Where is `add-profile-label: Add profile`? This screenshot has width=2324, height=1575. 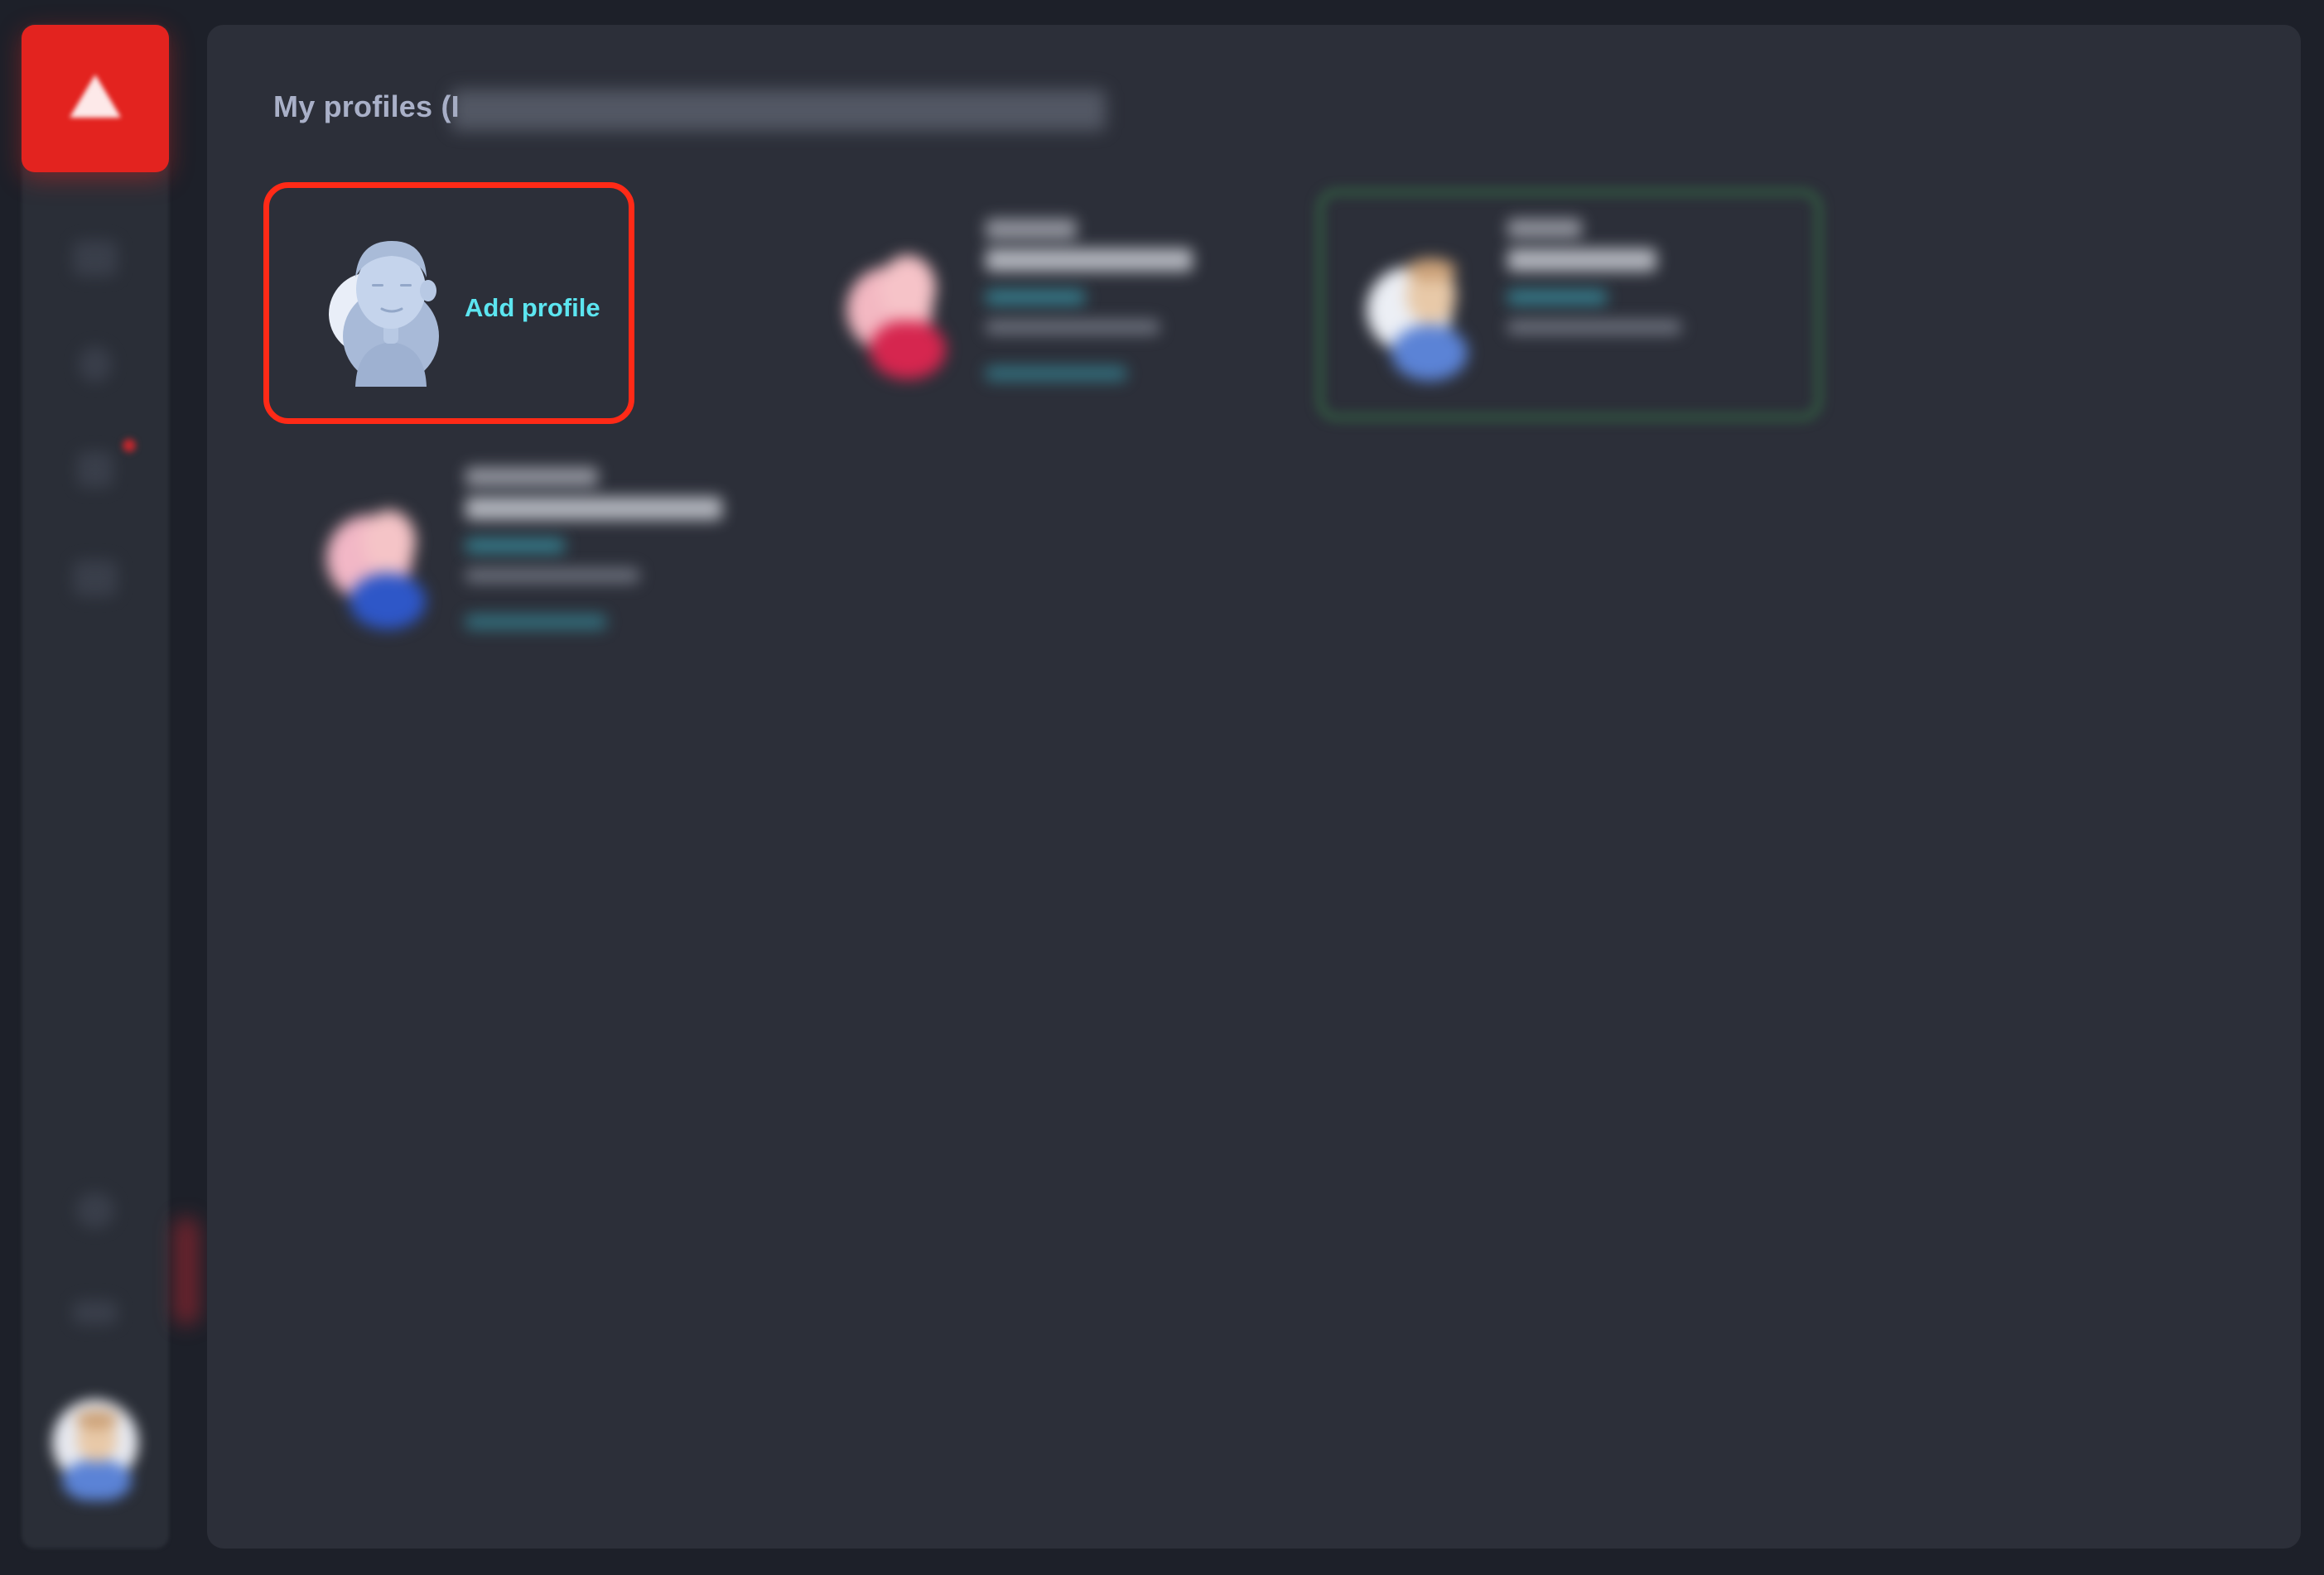
add-profile-label: Add profile is located at coordinates (532, 307).